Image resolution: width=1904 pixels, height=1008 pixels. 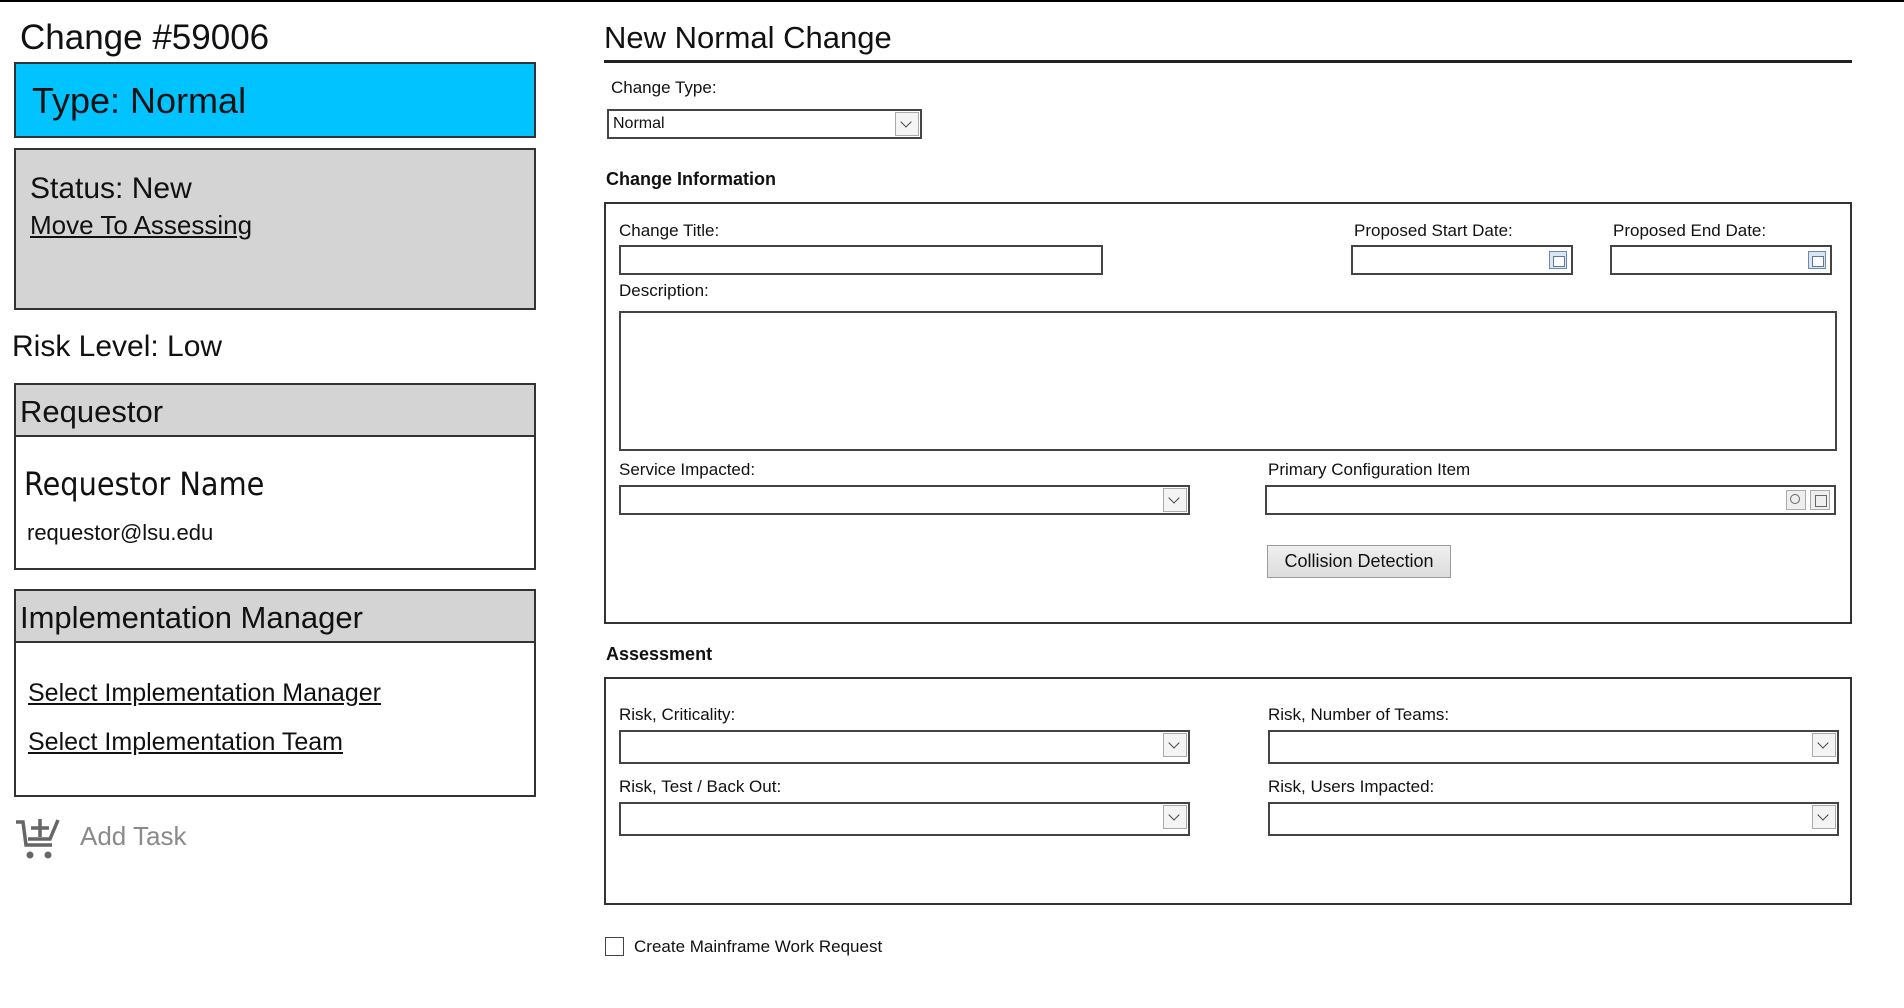 I want to click on change-information-heading: Change Information, so click(x=691, y=179).